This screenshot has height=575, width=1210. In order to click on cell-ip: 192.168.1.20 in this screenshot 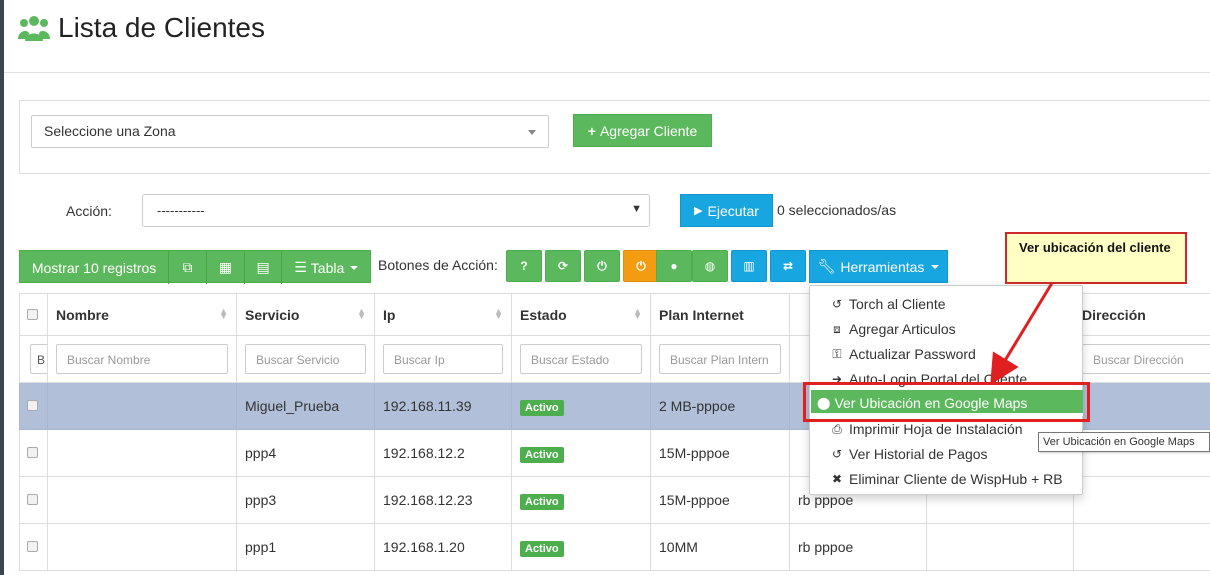, I will do `click(443, 547)`.